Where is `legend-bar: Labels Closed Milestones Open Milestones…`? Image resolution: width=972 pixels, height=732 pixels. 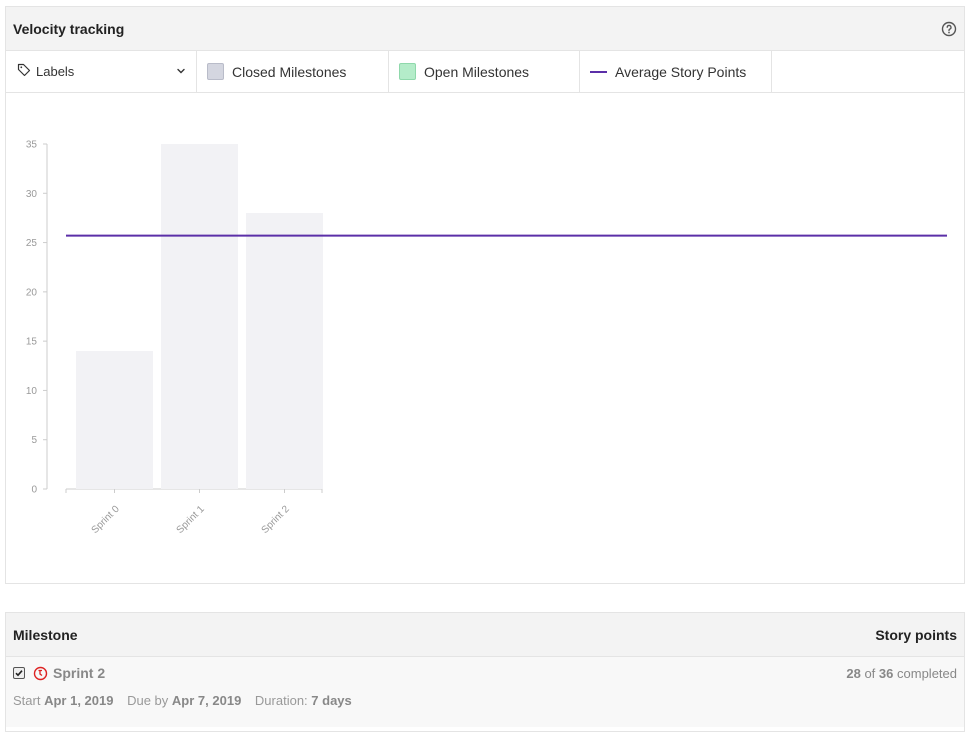
legend-bar: Labels Closed Milestones Open Milestones… is located at coordinates (485, 72).